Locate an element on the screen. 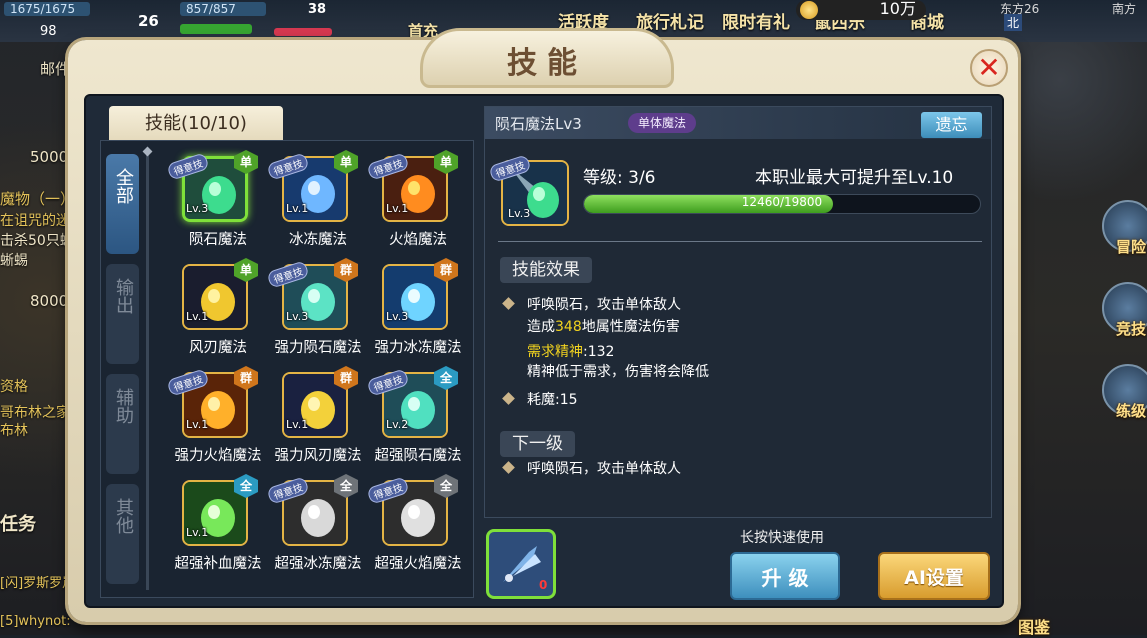 The image size is (1147, 638). arena-label: 竞技 is located at coordinates (1131, 329).